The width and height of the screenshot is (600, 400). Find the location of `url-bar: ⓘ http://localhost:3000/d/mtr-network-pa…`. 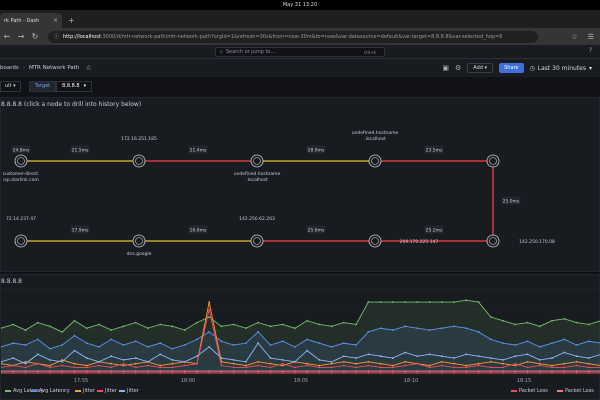

url-bar: ⓘ http://localhost:3000/d/mtr-network-pa… is located at coordinates (293, 36).